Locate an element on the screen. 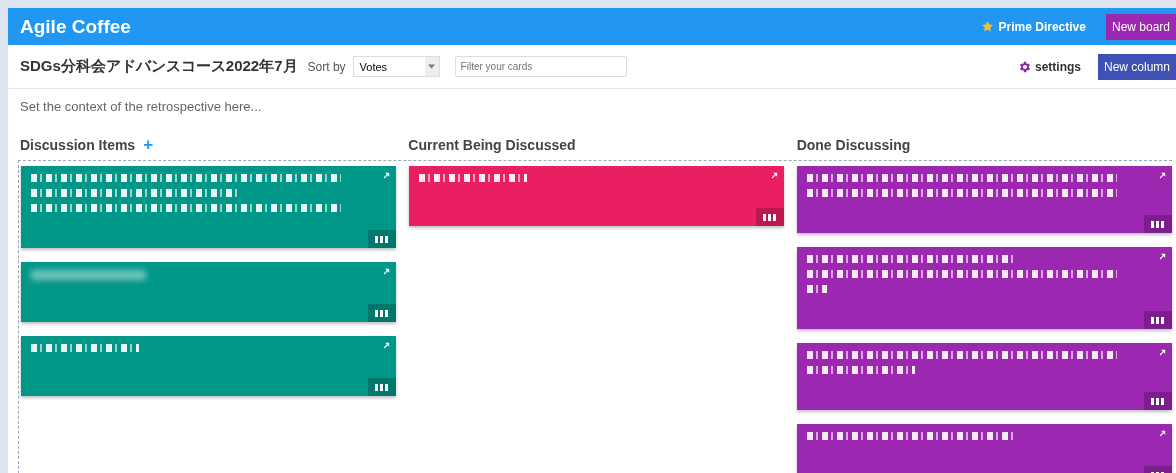 This screenshot has height=473, width=1176. new-board-button: New board is located at coordinates (1140, 26).